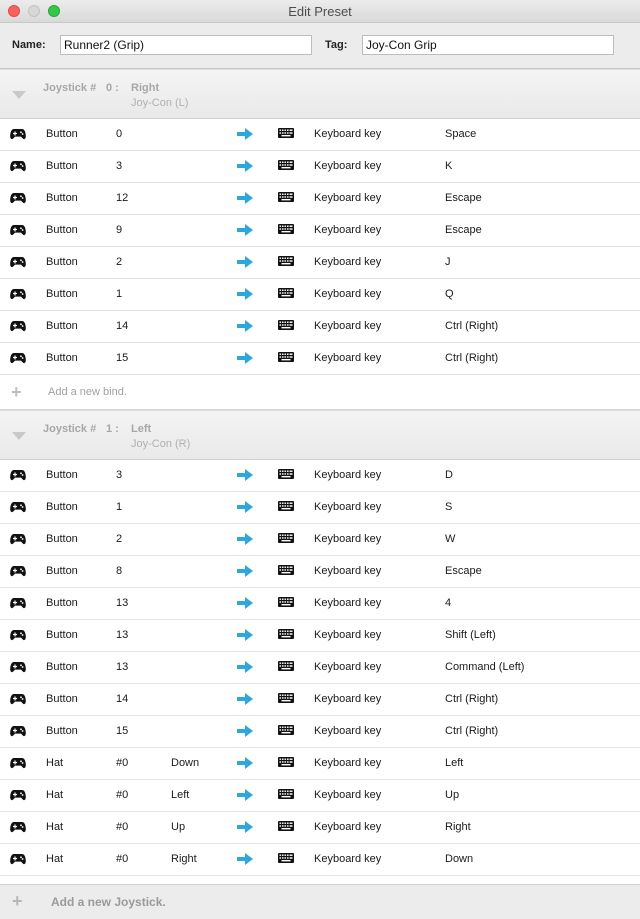 The image size is (640, 919). I want to click on bind-row: Button 1 Keyboard key Q, so click(320, 295).